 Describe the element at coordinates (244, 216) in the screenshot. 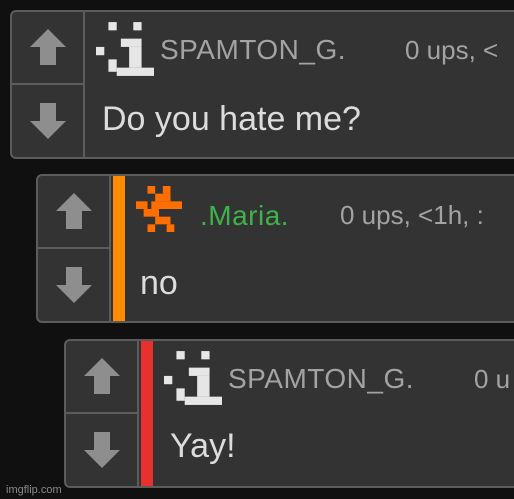

I see `username-link: .Maria.` at that location.